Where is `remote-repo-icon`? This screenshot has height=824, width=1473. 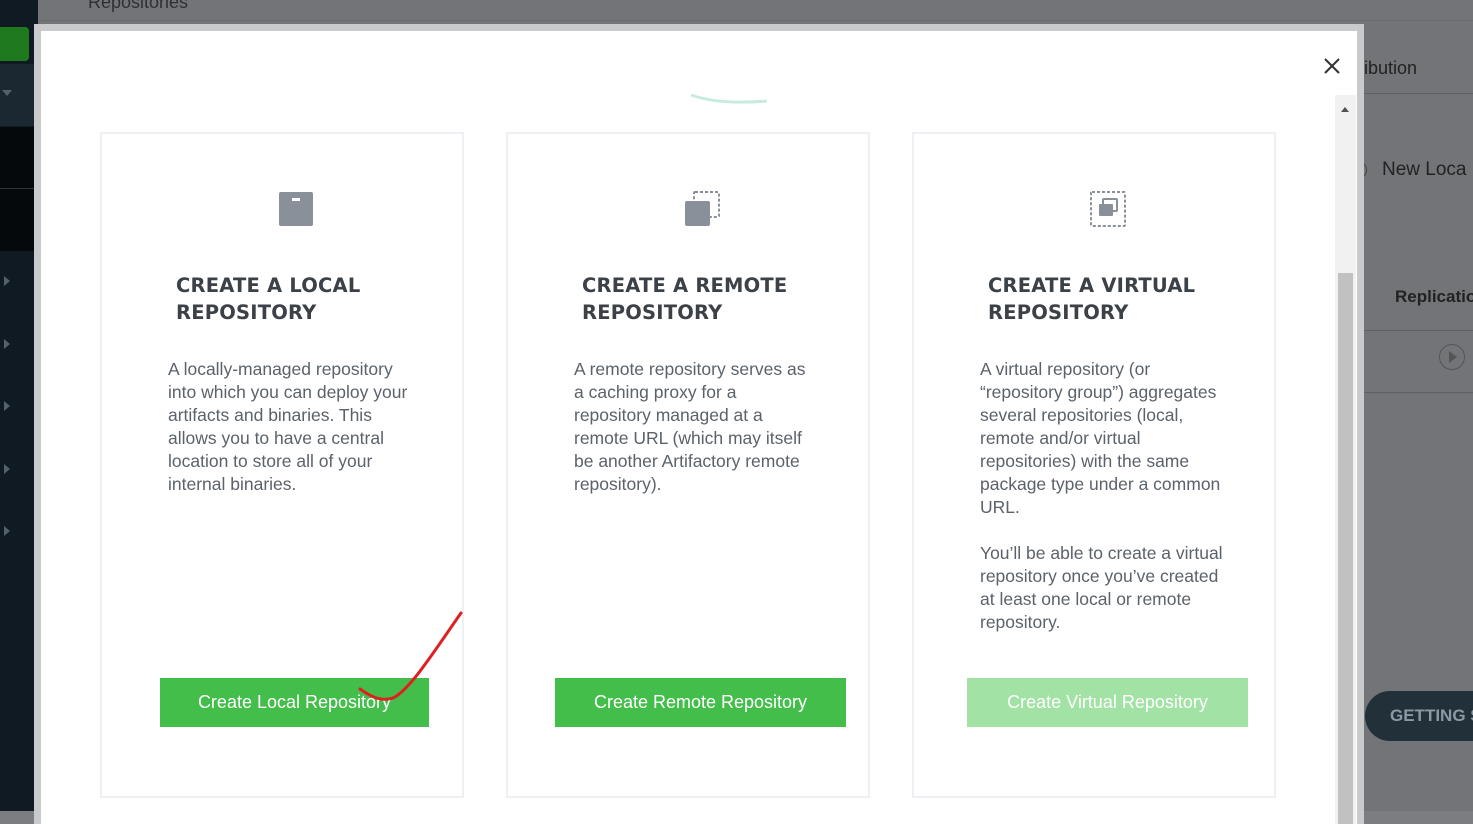 remote-repo-icon is located at coordinates (702, 208).